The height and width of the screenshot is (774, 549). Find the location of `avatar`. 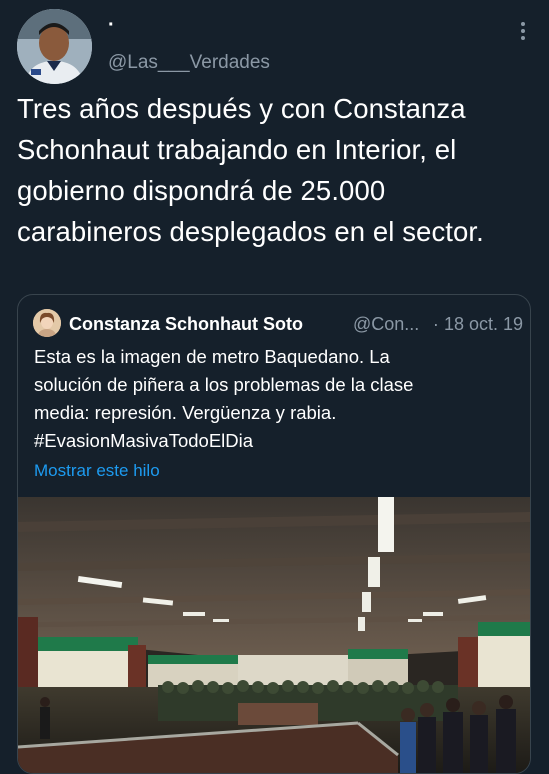

avatar is located at coordinates (54, 46).